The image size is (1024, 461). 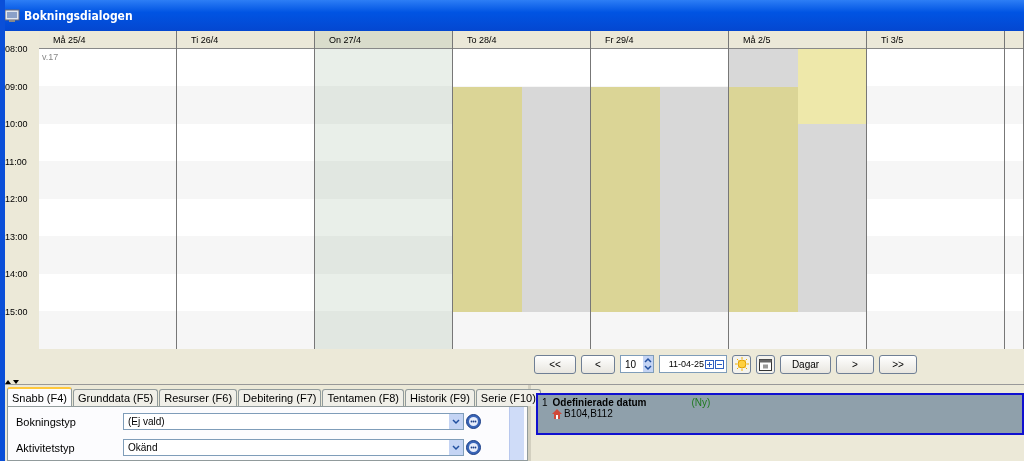 What do you see at coordinates (557, 413) in the screenshot?
I see `house-icon` at bounding box center [557, 413].